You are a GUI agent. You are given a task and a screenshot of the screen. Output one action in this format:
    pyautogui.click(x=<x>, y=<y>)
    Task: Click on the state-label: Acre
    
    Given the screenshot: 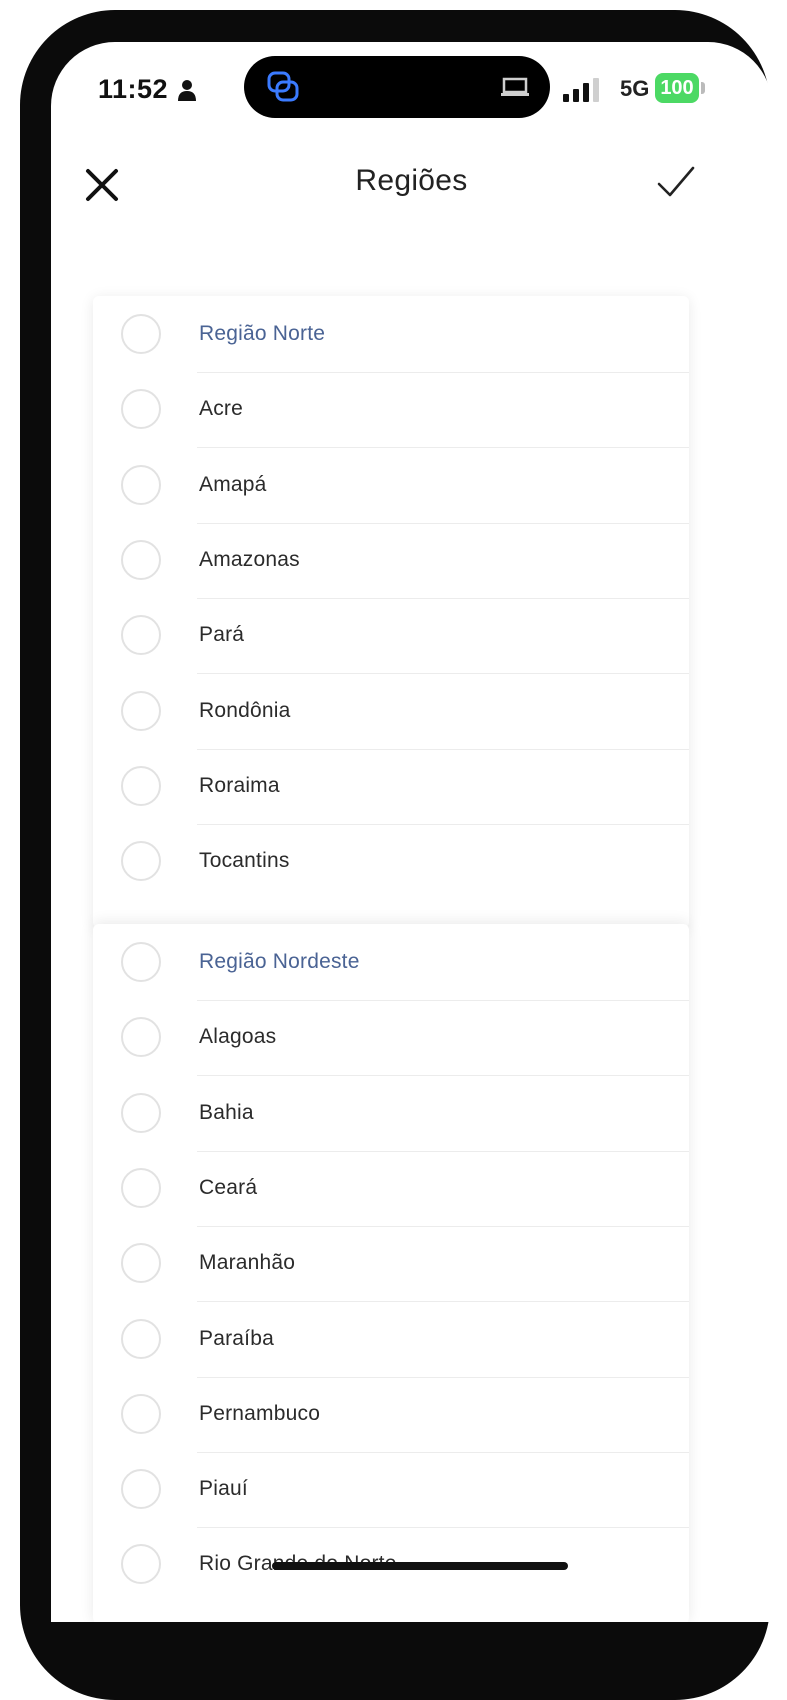 What is the action you would take?
    pyautogui.click(x=221, y=409)
    